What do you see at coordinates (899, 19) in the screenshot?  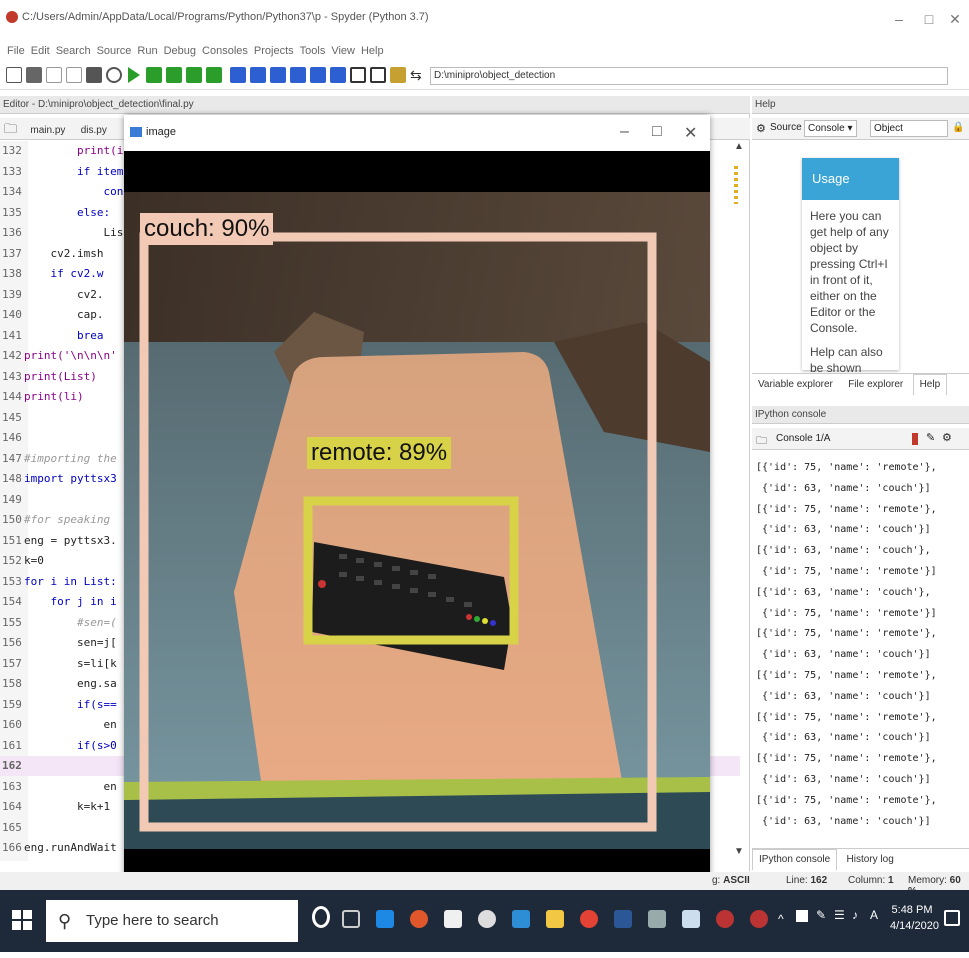 I see `minimize-button: –` at bounding box center [899, 19].